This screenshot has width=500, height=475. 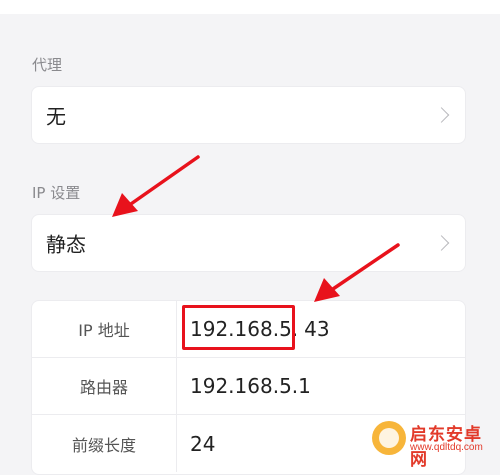 I want to click on proxy-selector: 无, so click(x=248, y=115).